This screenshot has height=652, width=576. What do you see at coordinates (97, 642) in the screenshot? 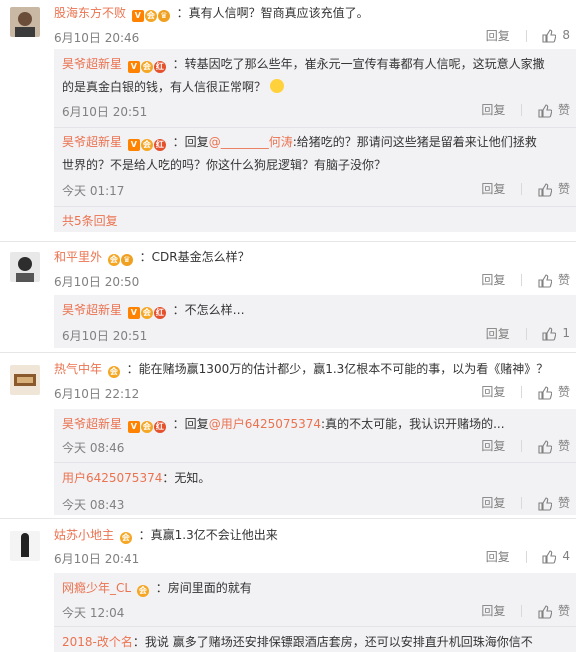
I see `username: 2018-改个名` at bounding box center [97, 642].